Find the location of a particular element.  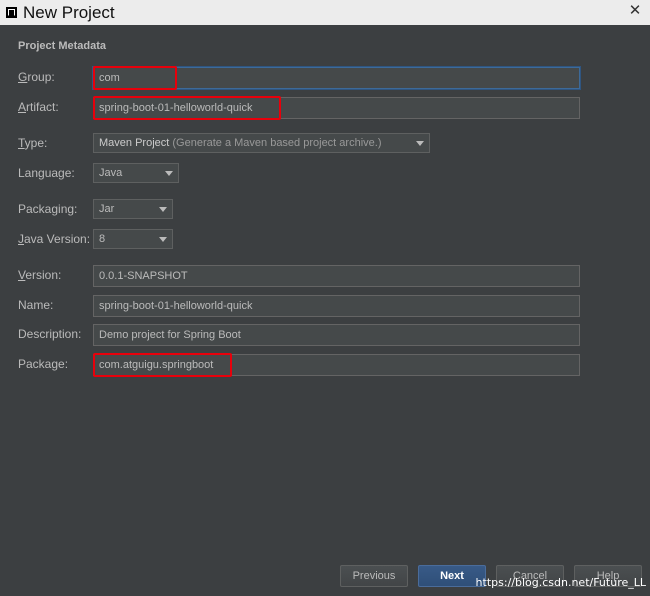

title-bar: New Project ✕ is located at coordinates (325, 12).